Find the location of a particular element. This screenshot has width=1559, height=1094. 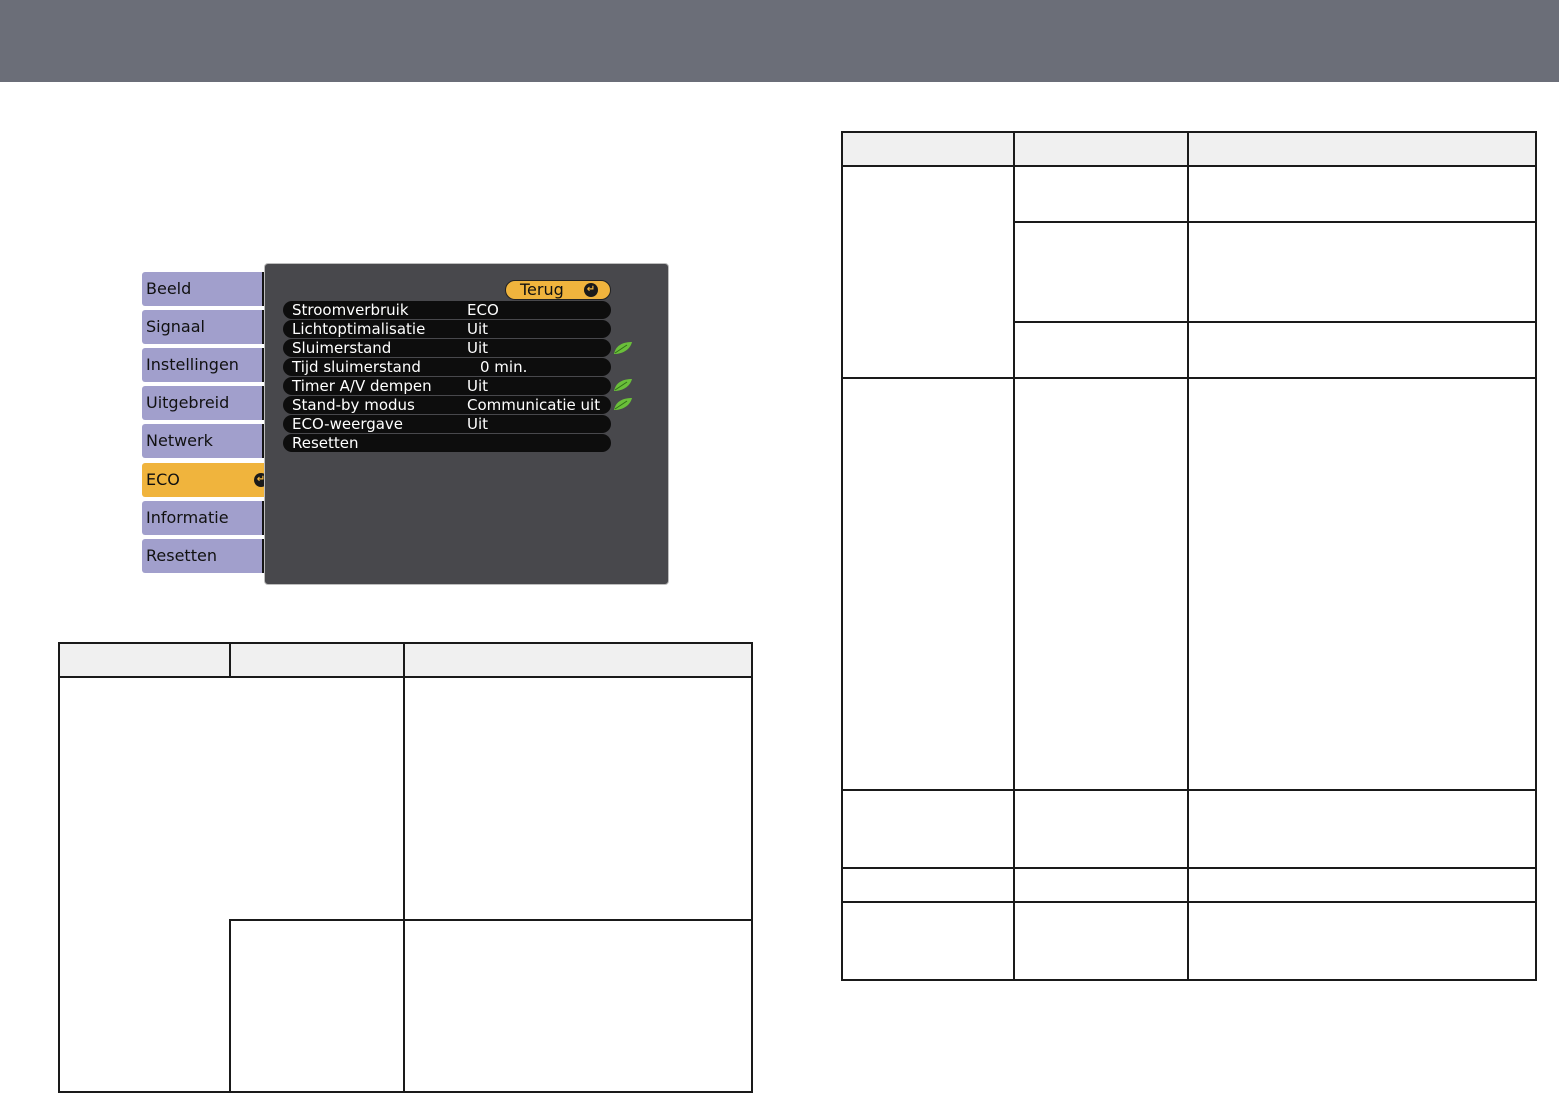

setting-stroomverbruik: Stroomverbruik ECO is located at coordinates (447, 310).